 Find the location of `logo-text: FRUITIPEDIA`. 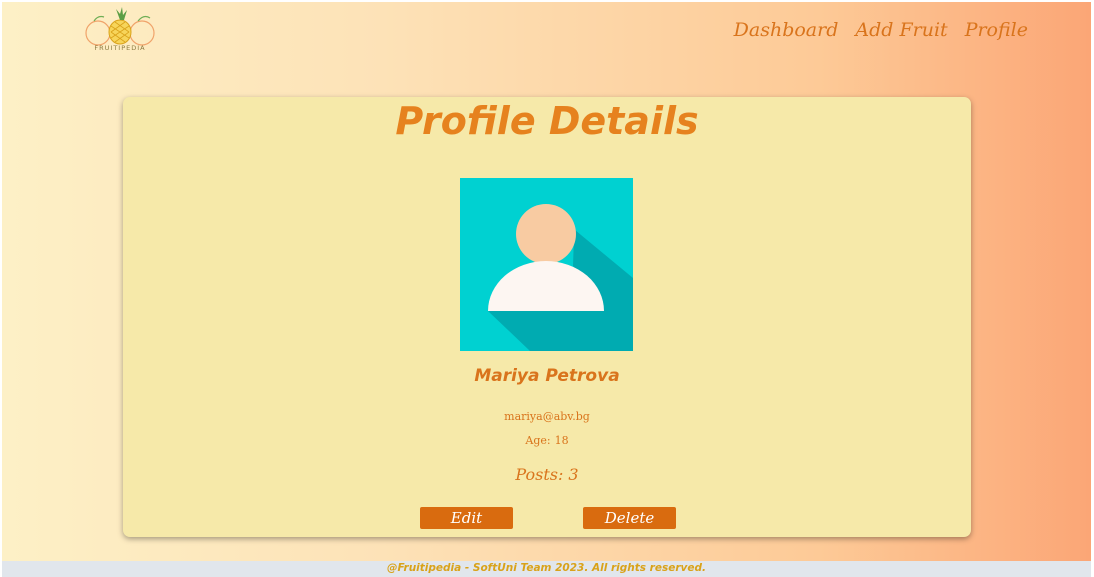

logo-text: FRUITIPEDIA is located at coordinates (120, 48).